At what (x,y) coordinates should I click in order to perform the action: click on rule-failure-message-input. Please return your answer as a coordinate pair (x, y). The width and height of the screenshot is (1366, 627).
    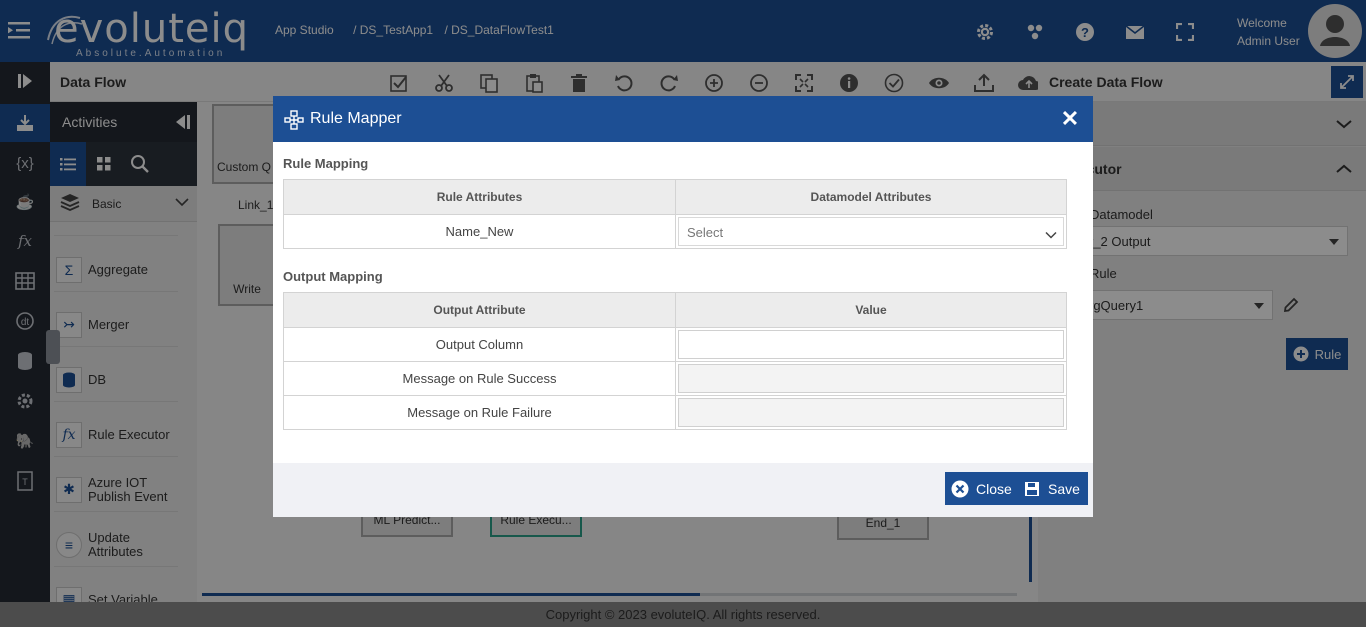
    Looking at the image, I should click on (871, 412).